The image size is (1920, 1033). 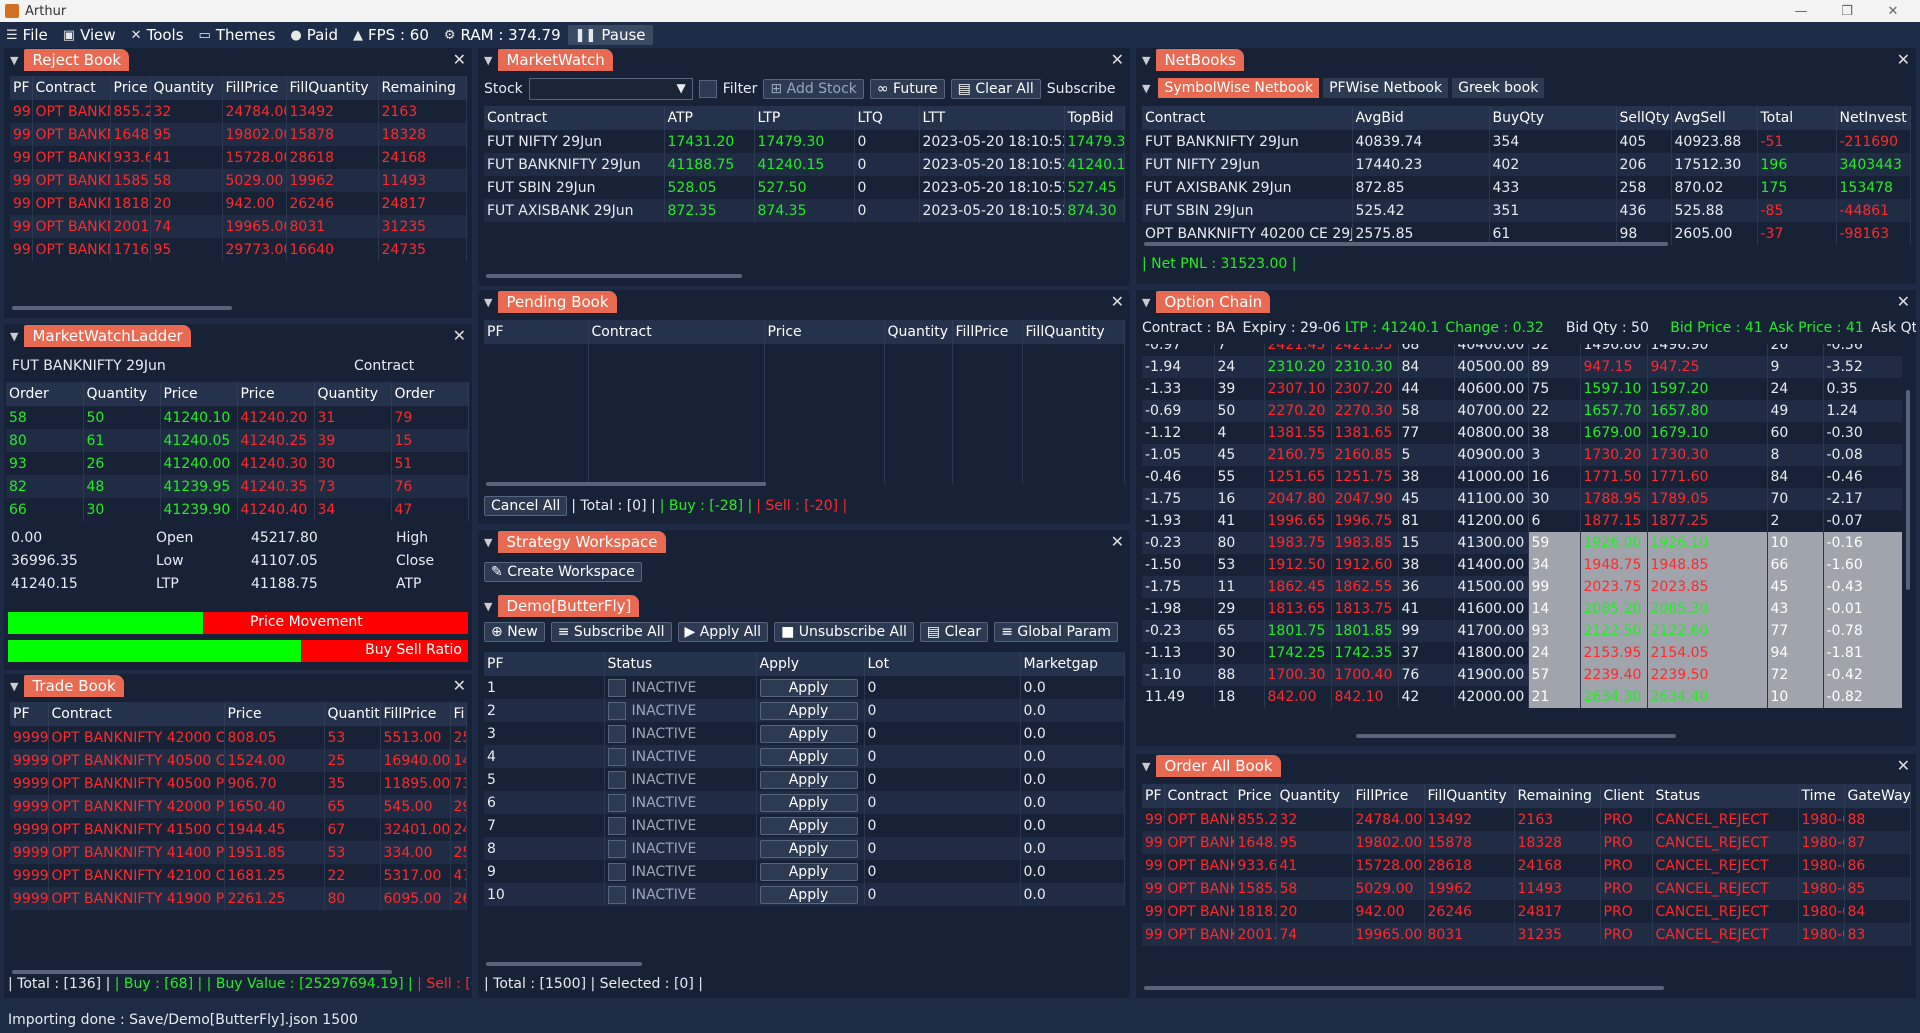 What do you see at coordinates (1797, 118) in the screenshot?
I see `column-header: Total` at bounding box center [1797, 118].